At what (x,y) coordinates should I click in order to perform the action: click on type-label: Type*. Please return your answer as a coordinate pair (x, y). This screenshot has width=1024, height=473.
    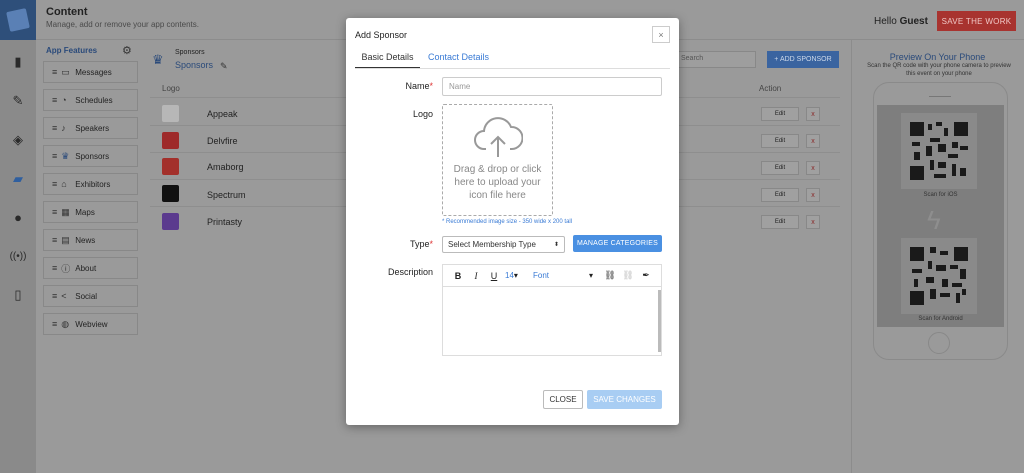
    Looking at the image, I should click on (421, 244).